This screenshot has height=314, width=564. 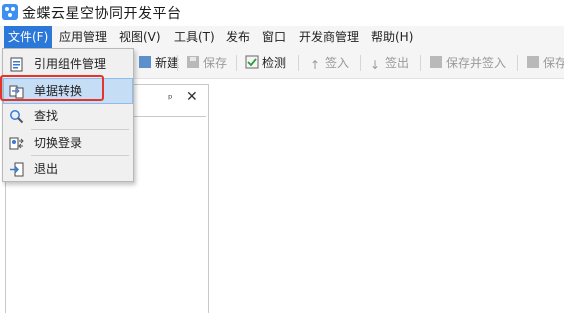 What do you see at coordinates (282, 13) in the screenshot?
I see `title-bar: 金蝶云星空协同开发平台` at bounding box center [282, 13].